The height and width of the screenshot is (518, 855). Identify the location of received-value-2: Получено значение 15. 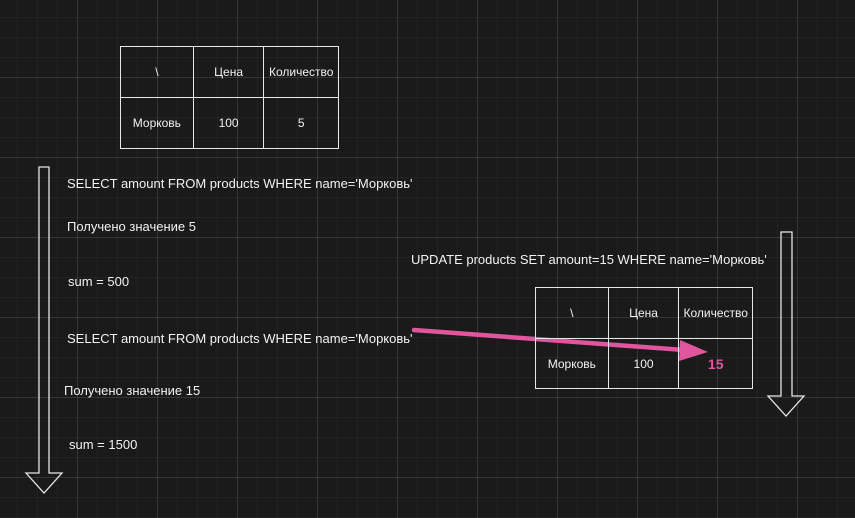
(132, 390).